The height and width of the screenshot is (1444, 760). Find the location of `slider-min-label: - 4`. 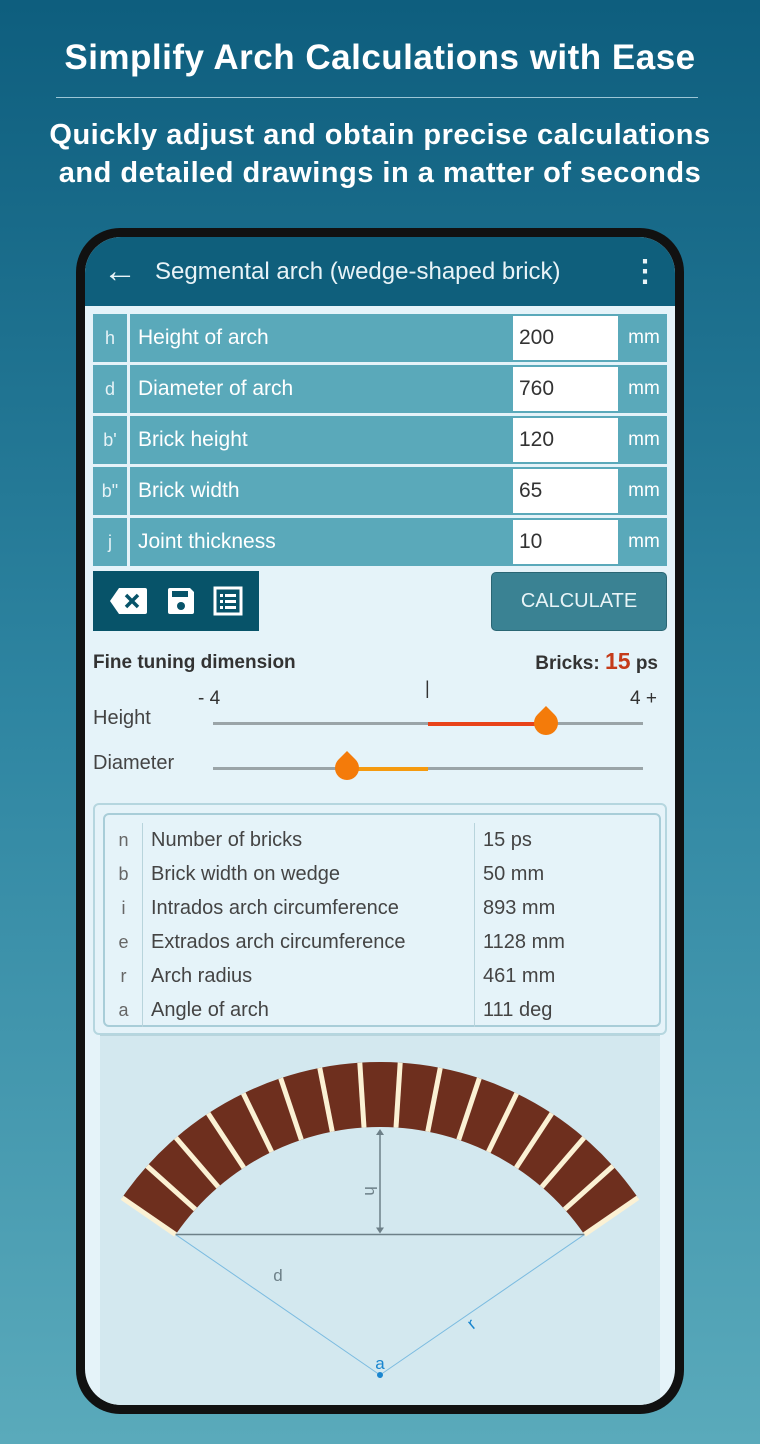

slider-min-label: - 4 is located at coordinates (209, 698).